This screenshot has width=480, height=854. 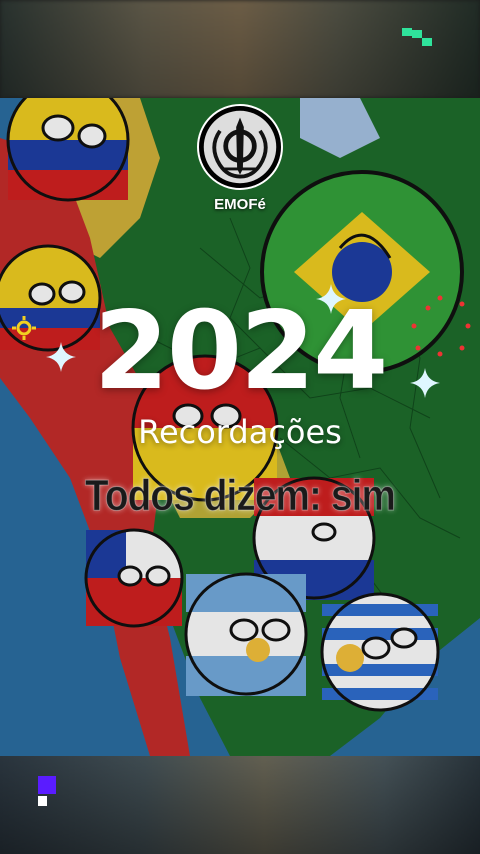 What do you see at coordinates (418, 38) in the screenshot?
I see `green-pixel-icon` at bounding box center [418, 38].